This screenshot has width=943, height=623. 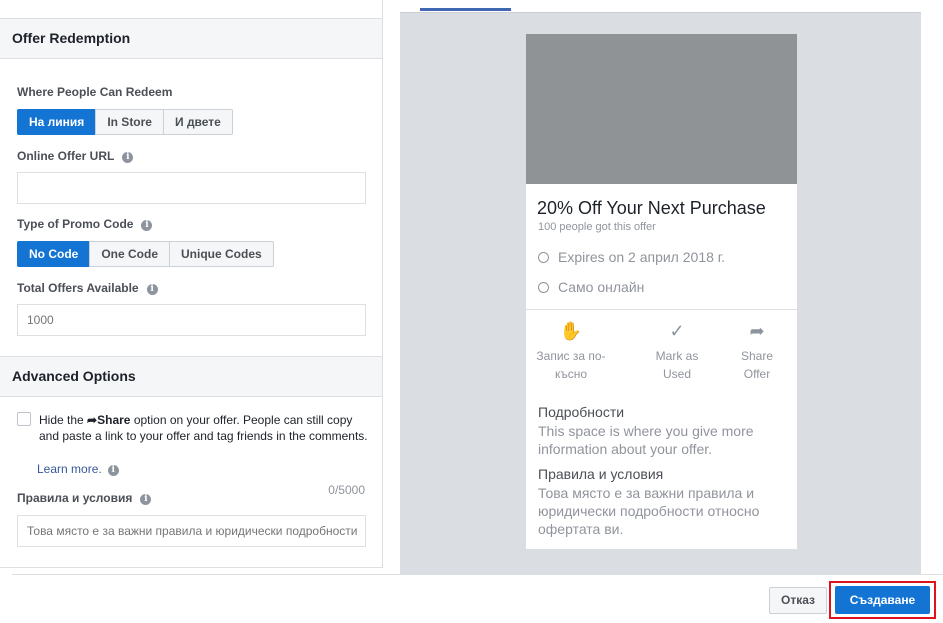 I want to click on no-code-button: No Code, so click(x=54, y=254).